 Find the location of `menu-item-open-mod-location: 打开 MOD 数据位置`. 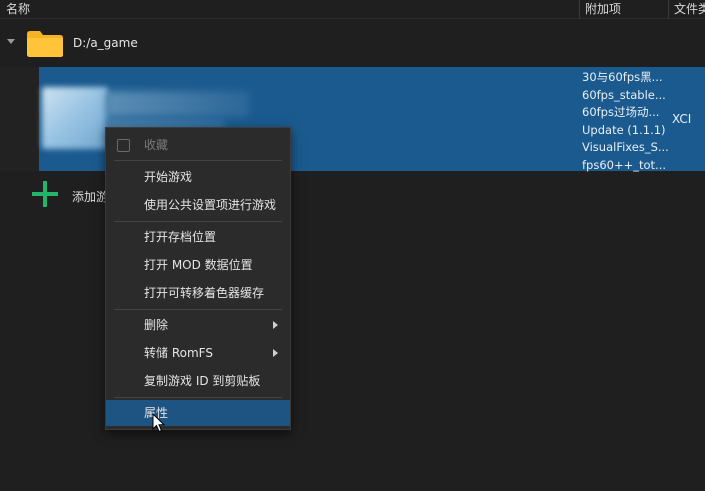

menu-item-open-mod-location: 打开 MOD 数据位置 is located at coordinates (198, 265).